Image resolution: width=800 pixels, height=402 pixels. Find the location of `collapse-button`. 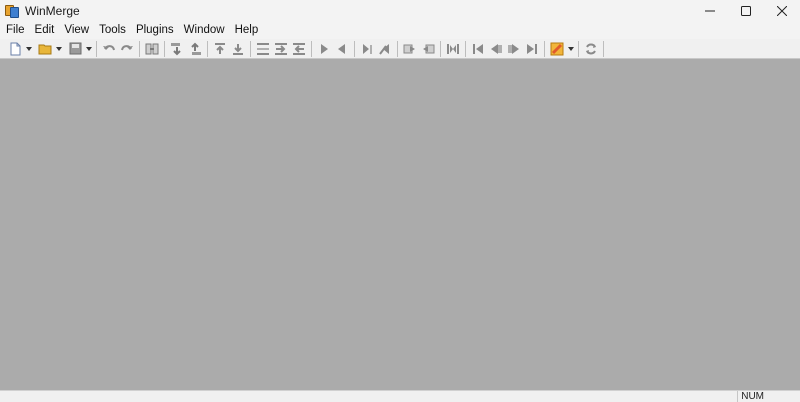

collapse-button is located at coordinates (453, 49).